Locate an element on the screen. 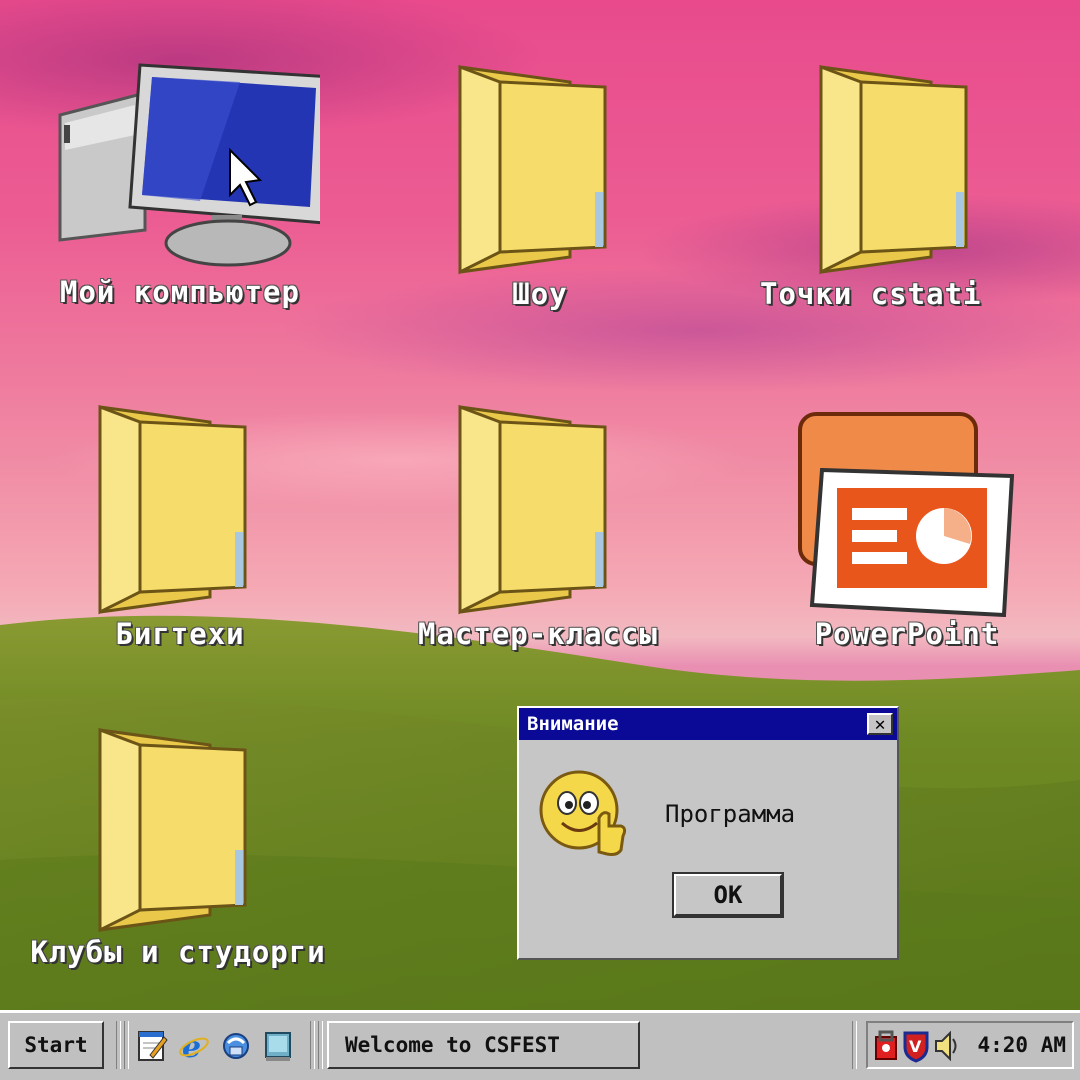 This screenshot has width=1080, height=1080. desktop-folder-clubs: Клубы и студорги is located at coordinates (178, 847).